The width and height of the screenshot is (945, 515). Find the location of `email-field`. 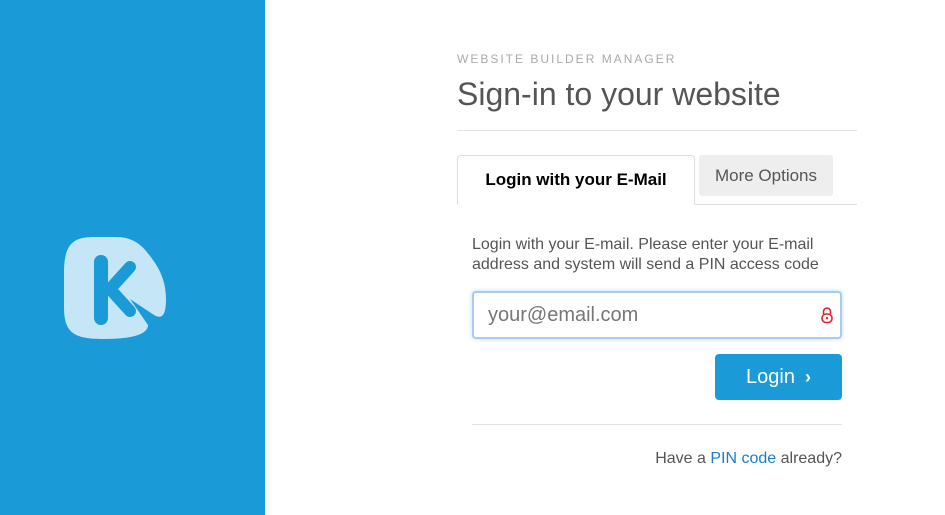

email-field is located at coordinates (657, 315).